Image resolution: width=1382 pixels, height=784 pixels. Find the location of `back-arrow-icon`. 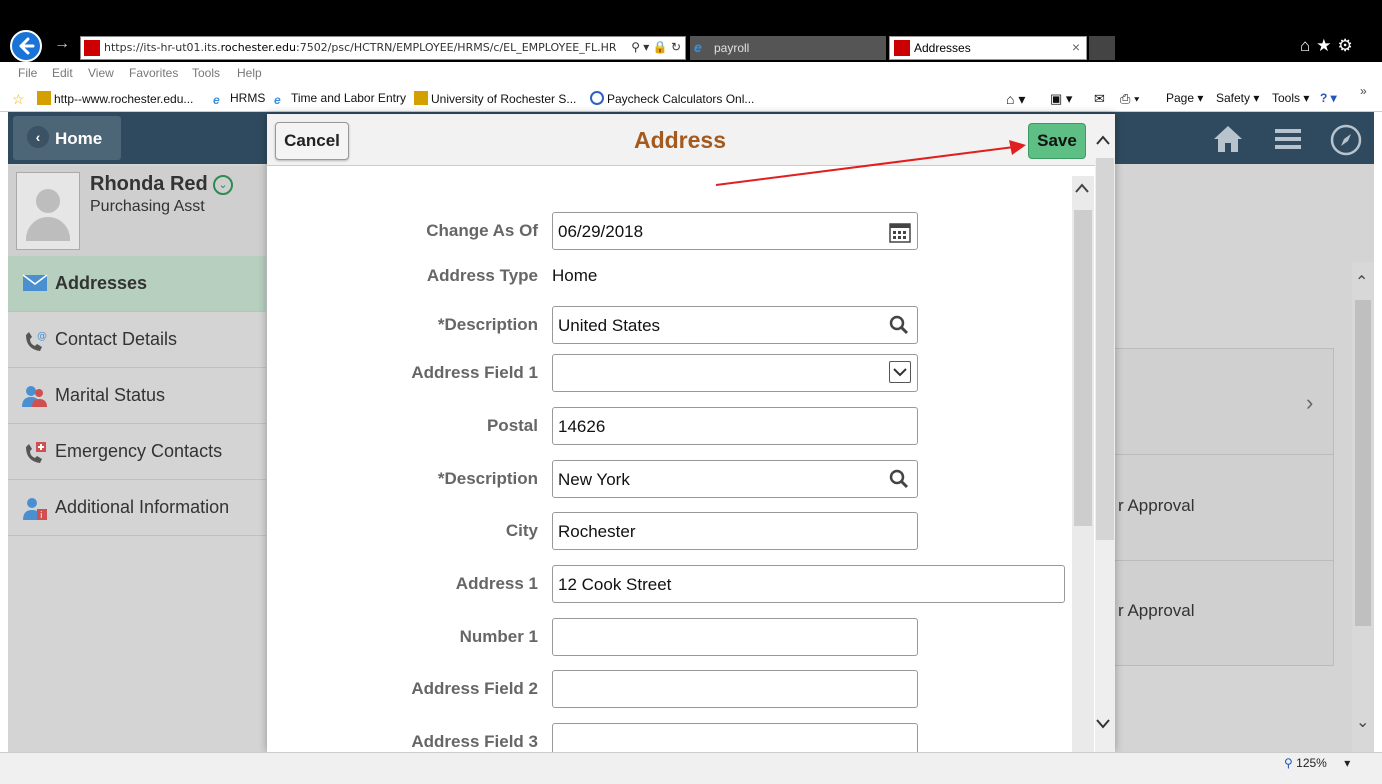

back-arrow-icon is located at coordinates (26, 46).